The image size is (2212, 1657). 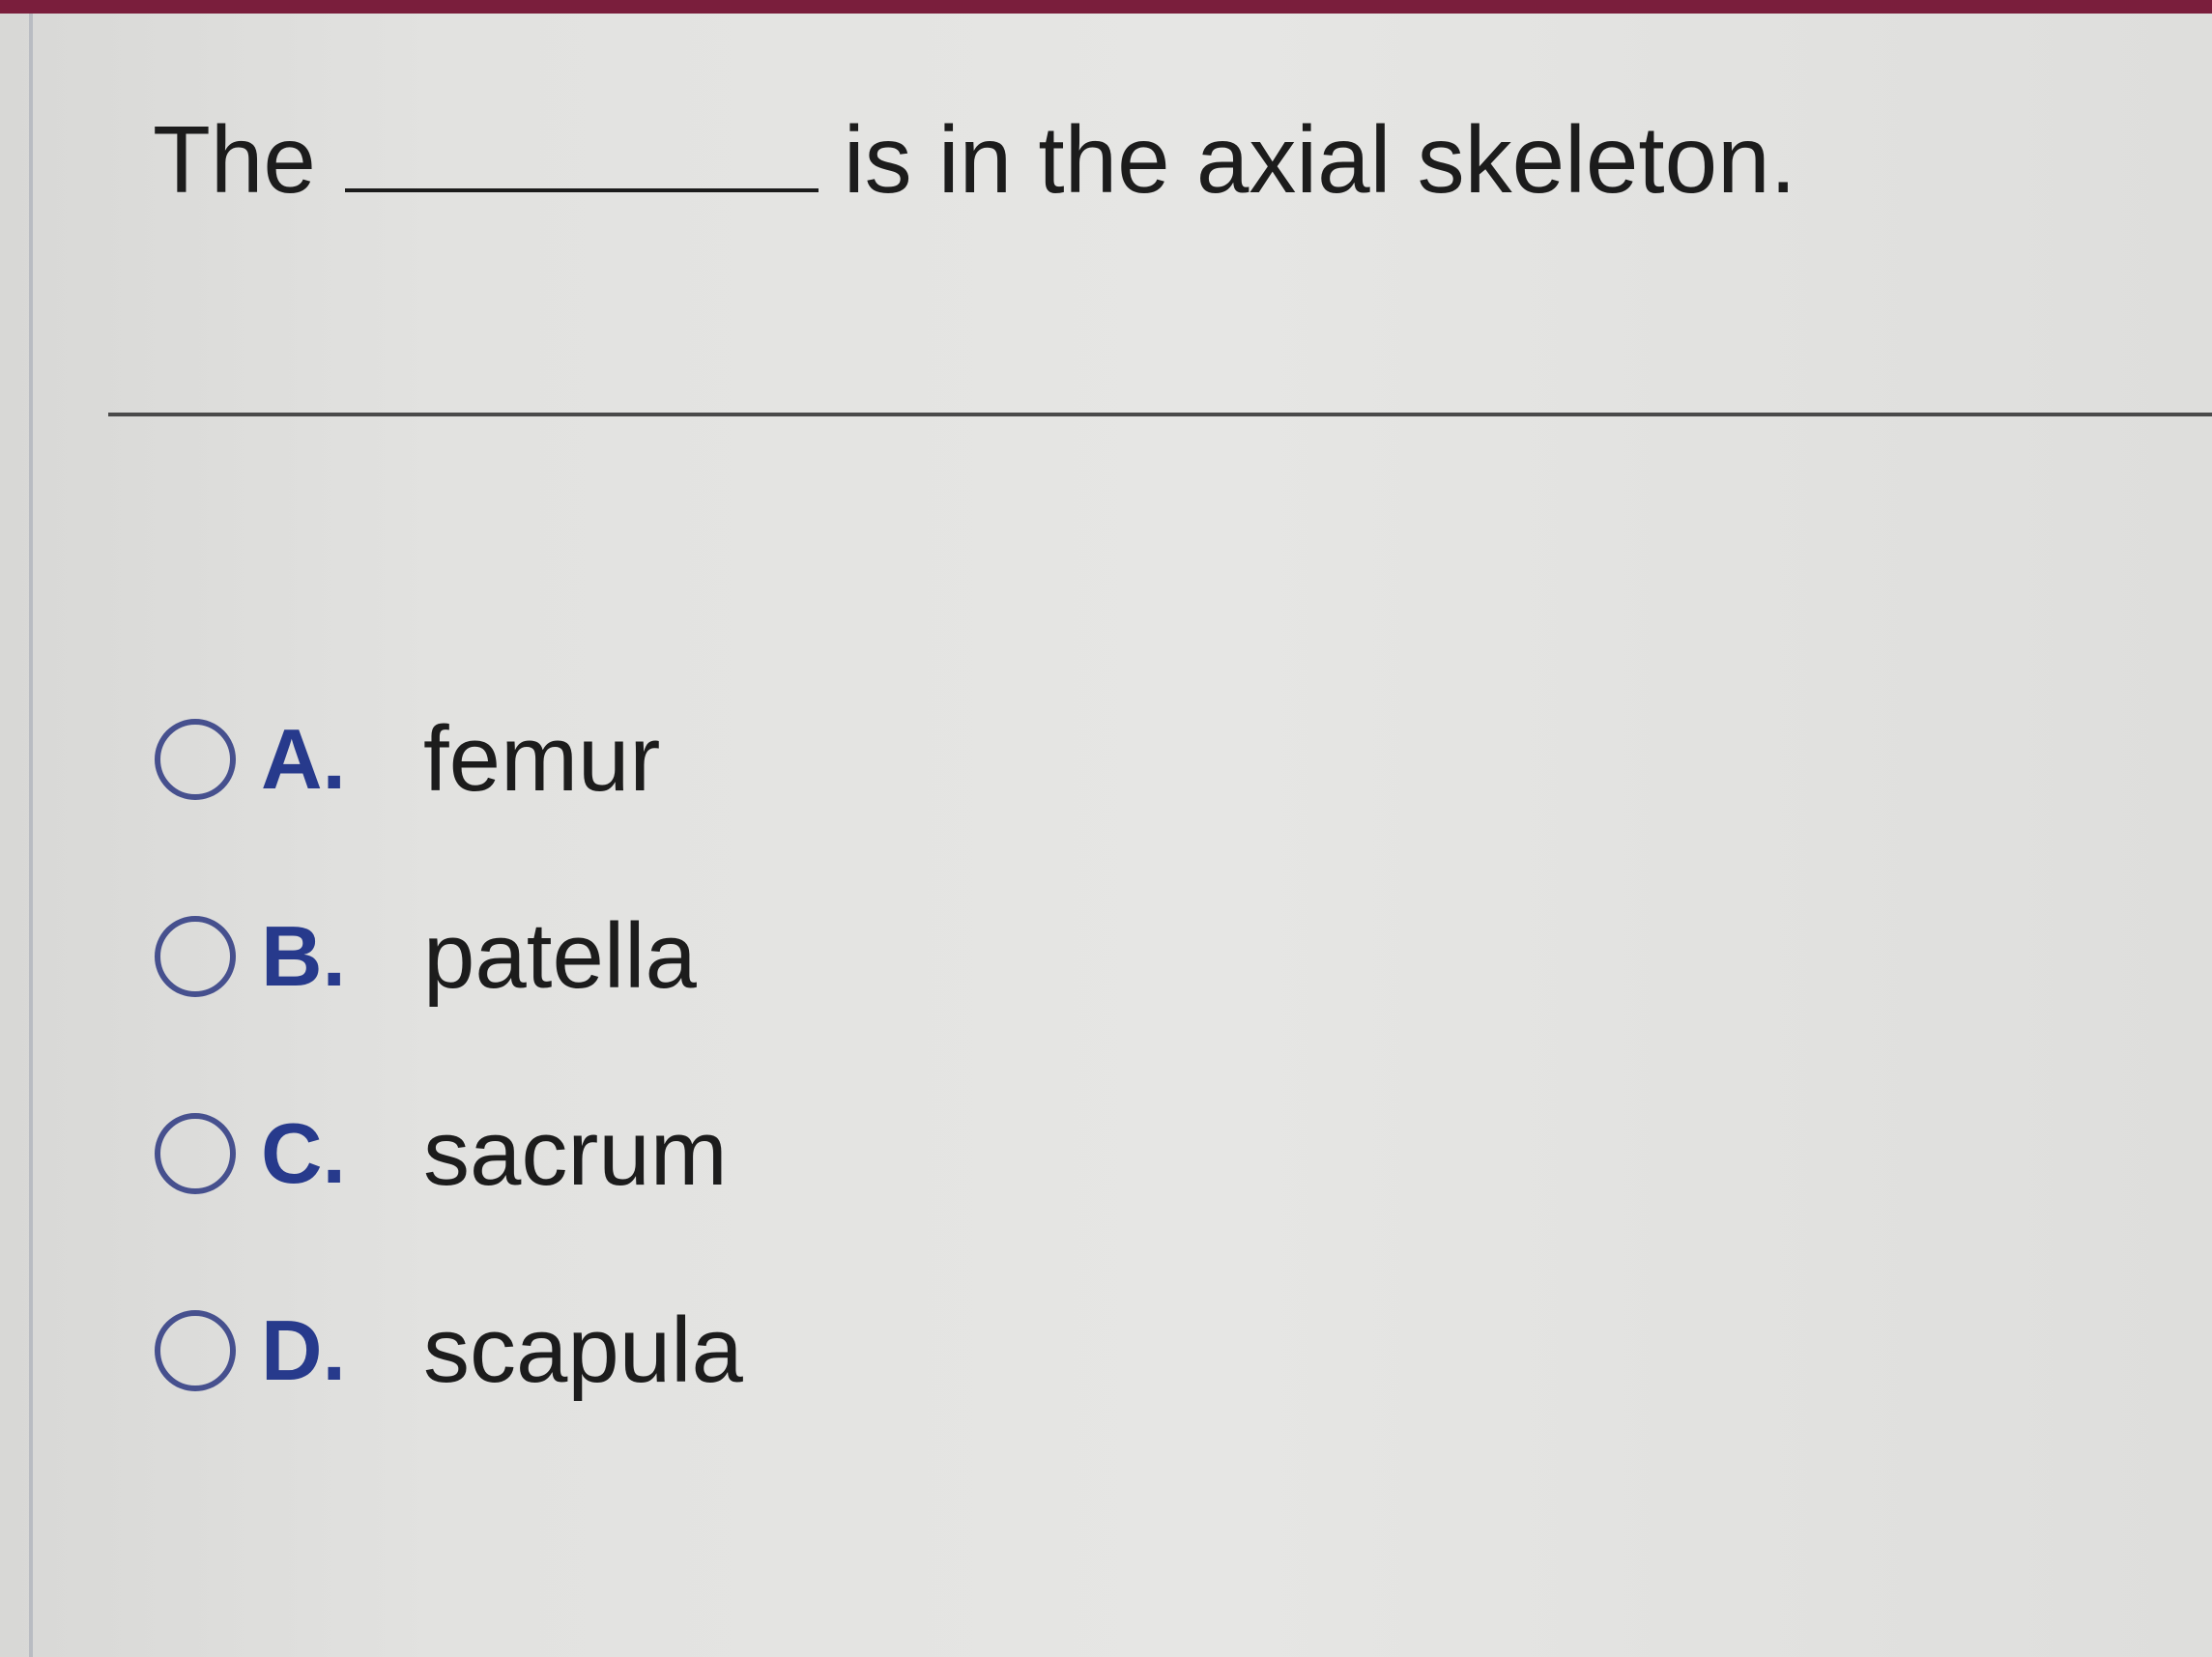 I want to click on question-prefix: The, so click(x=234, y=159).